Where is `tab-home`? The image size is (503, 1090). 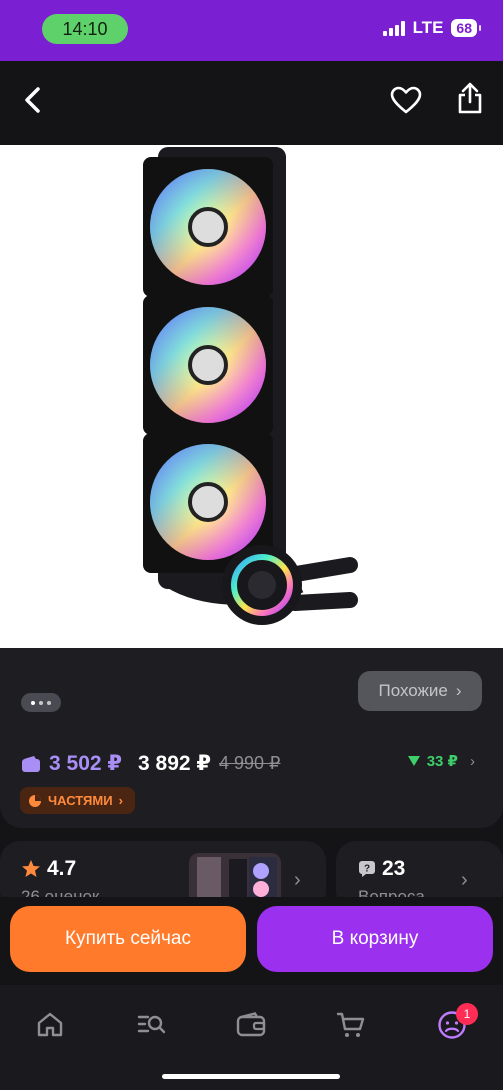 tab-home is located at coordinates (50, 1025).